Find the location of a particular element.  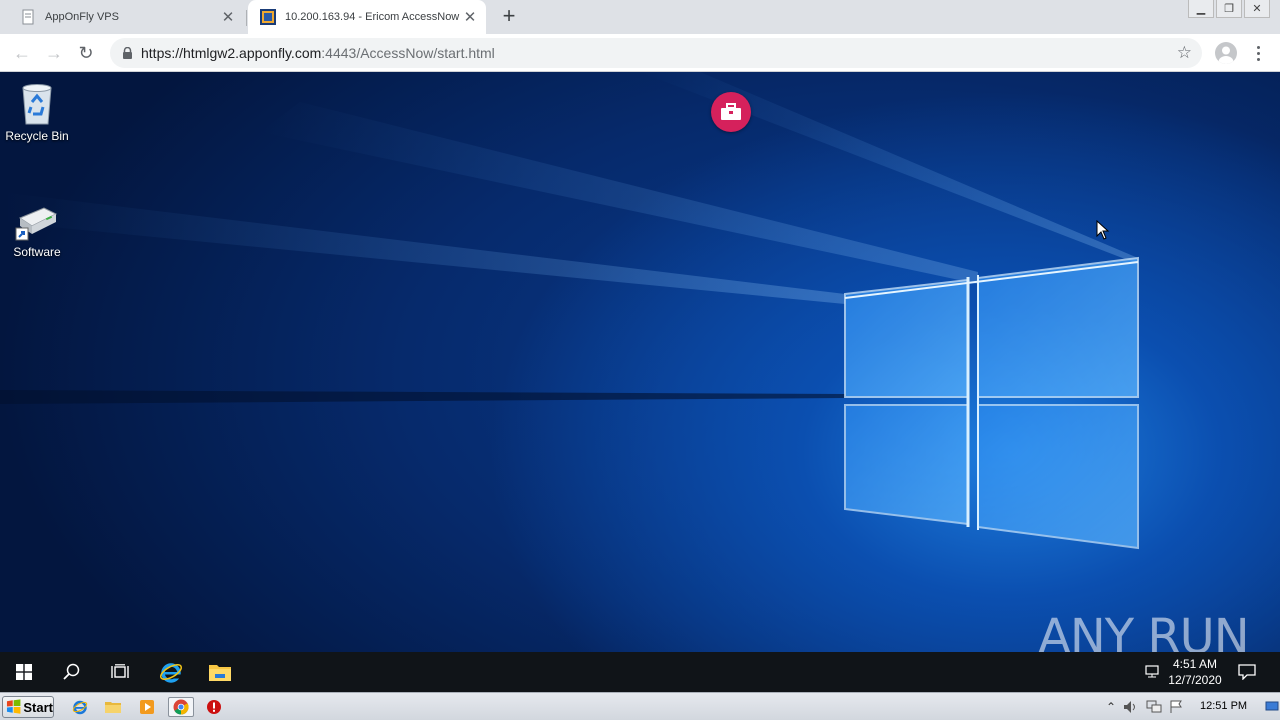

host-media-player-button is located at coordinates (147, 707).